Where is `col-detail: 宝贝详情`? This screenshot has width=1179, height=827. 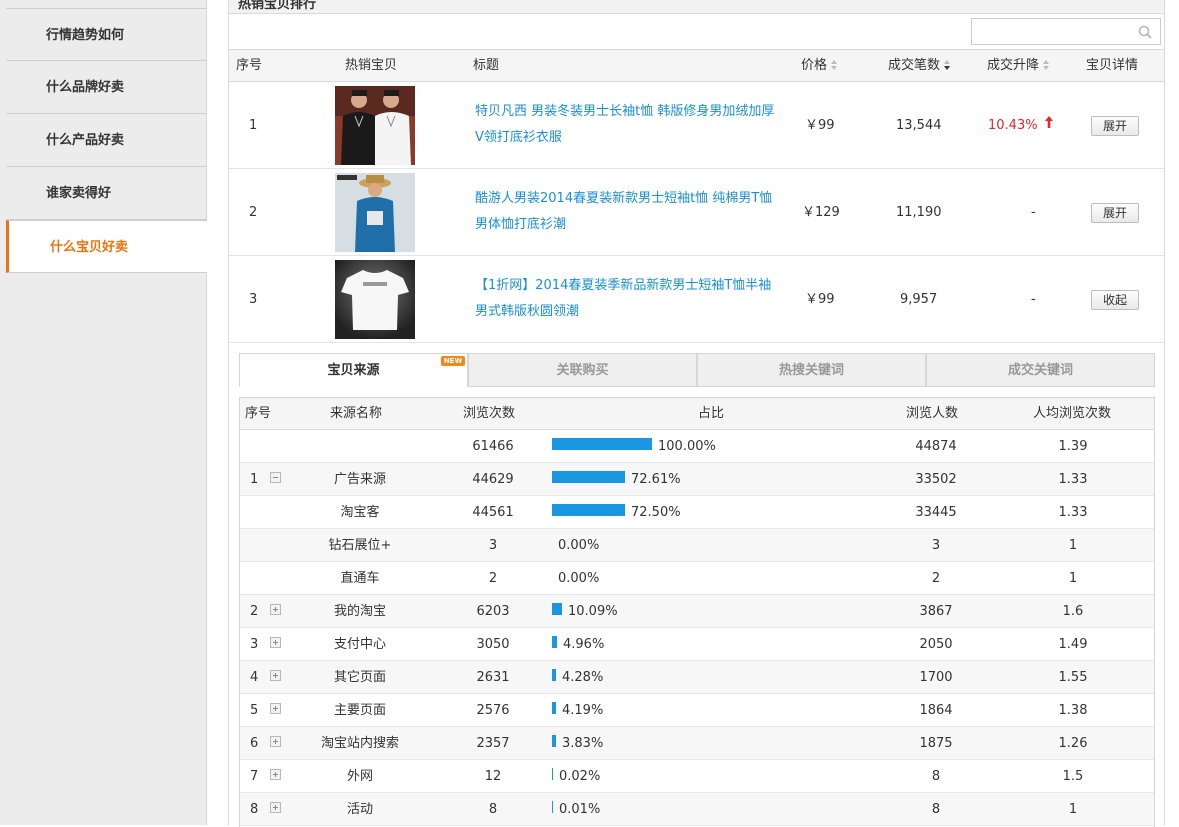
col-detail: 宝贝详情 is located at coordinates (1112, 65).